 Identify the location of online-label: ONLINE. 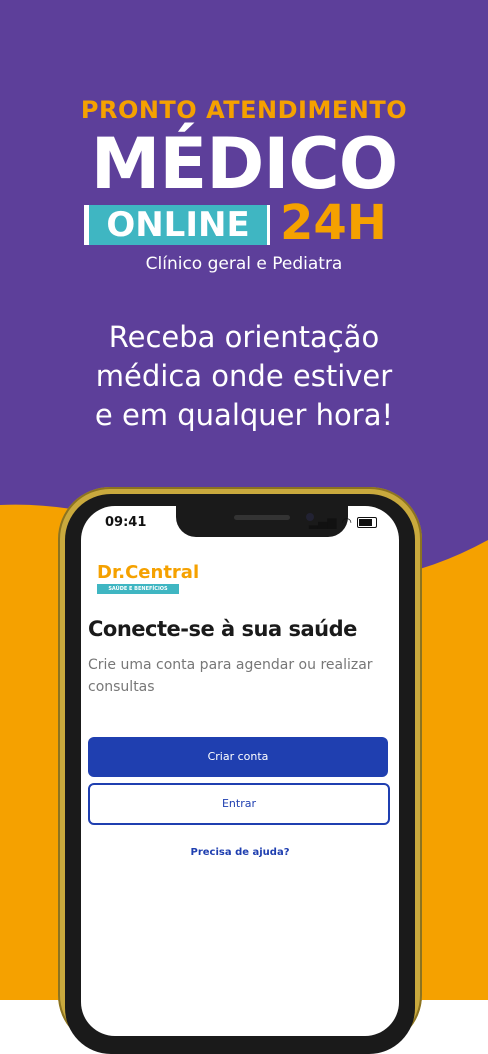
(178, 225).